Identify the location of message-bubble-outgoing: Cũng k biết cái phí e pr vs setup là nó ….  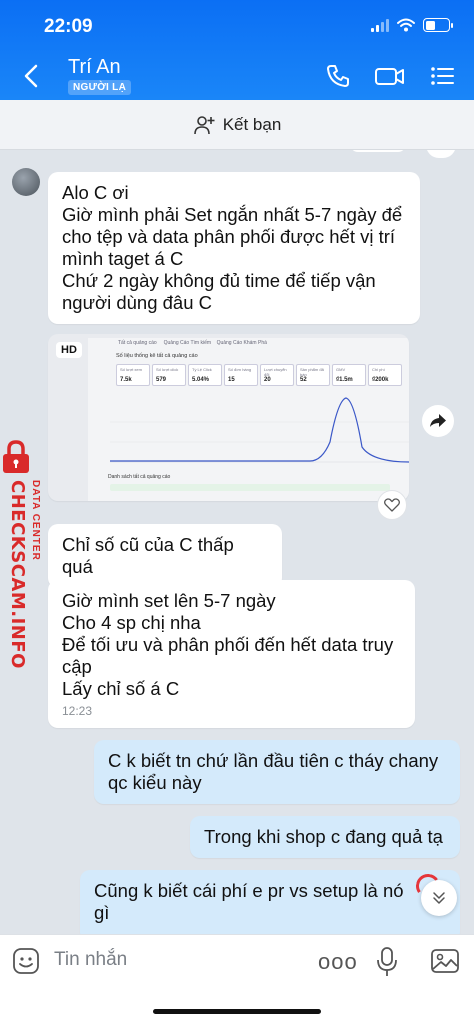
(270, 902).